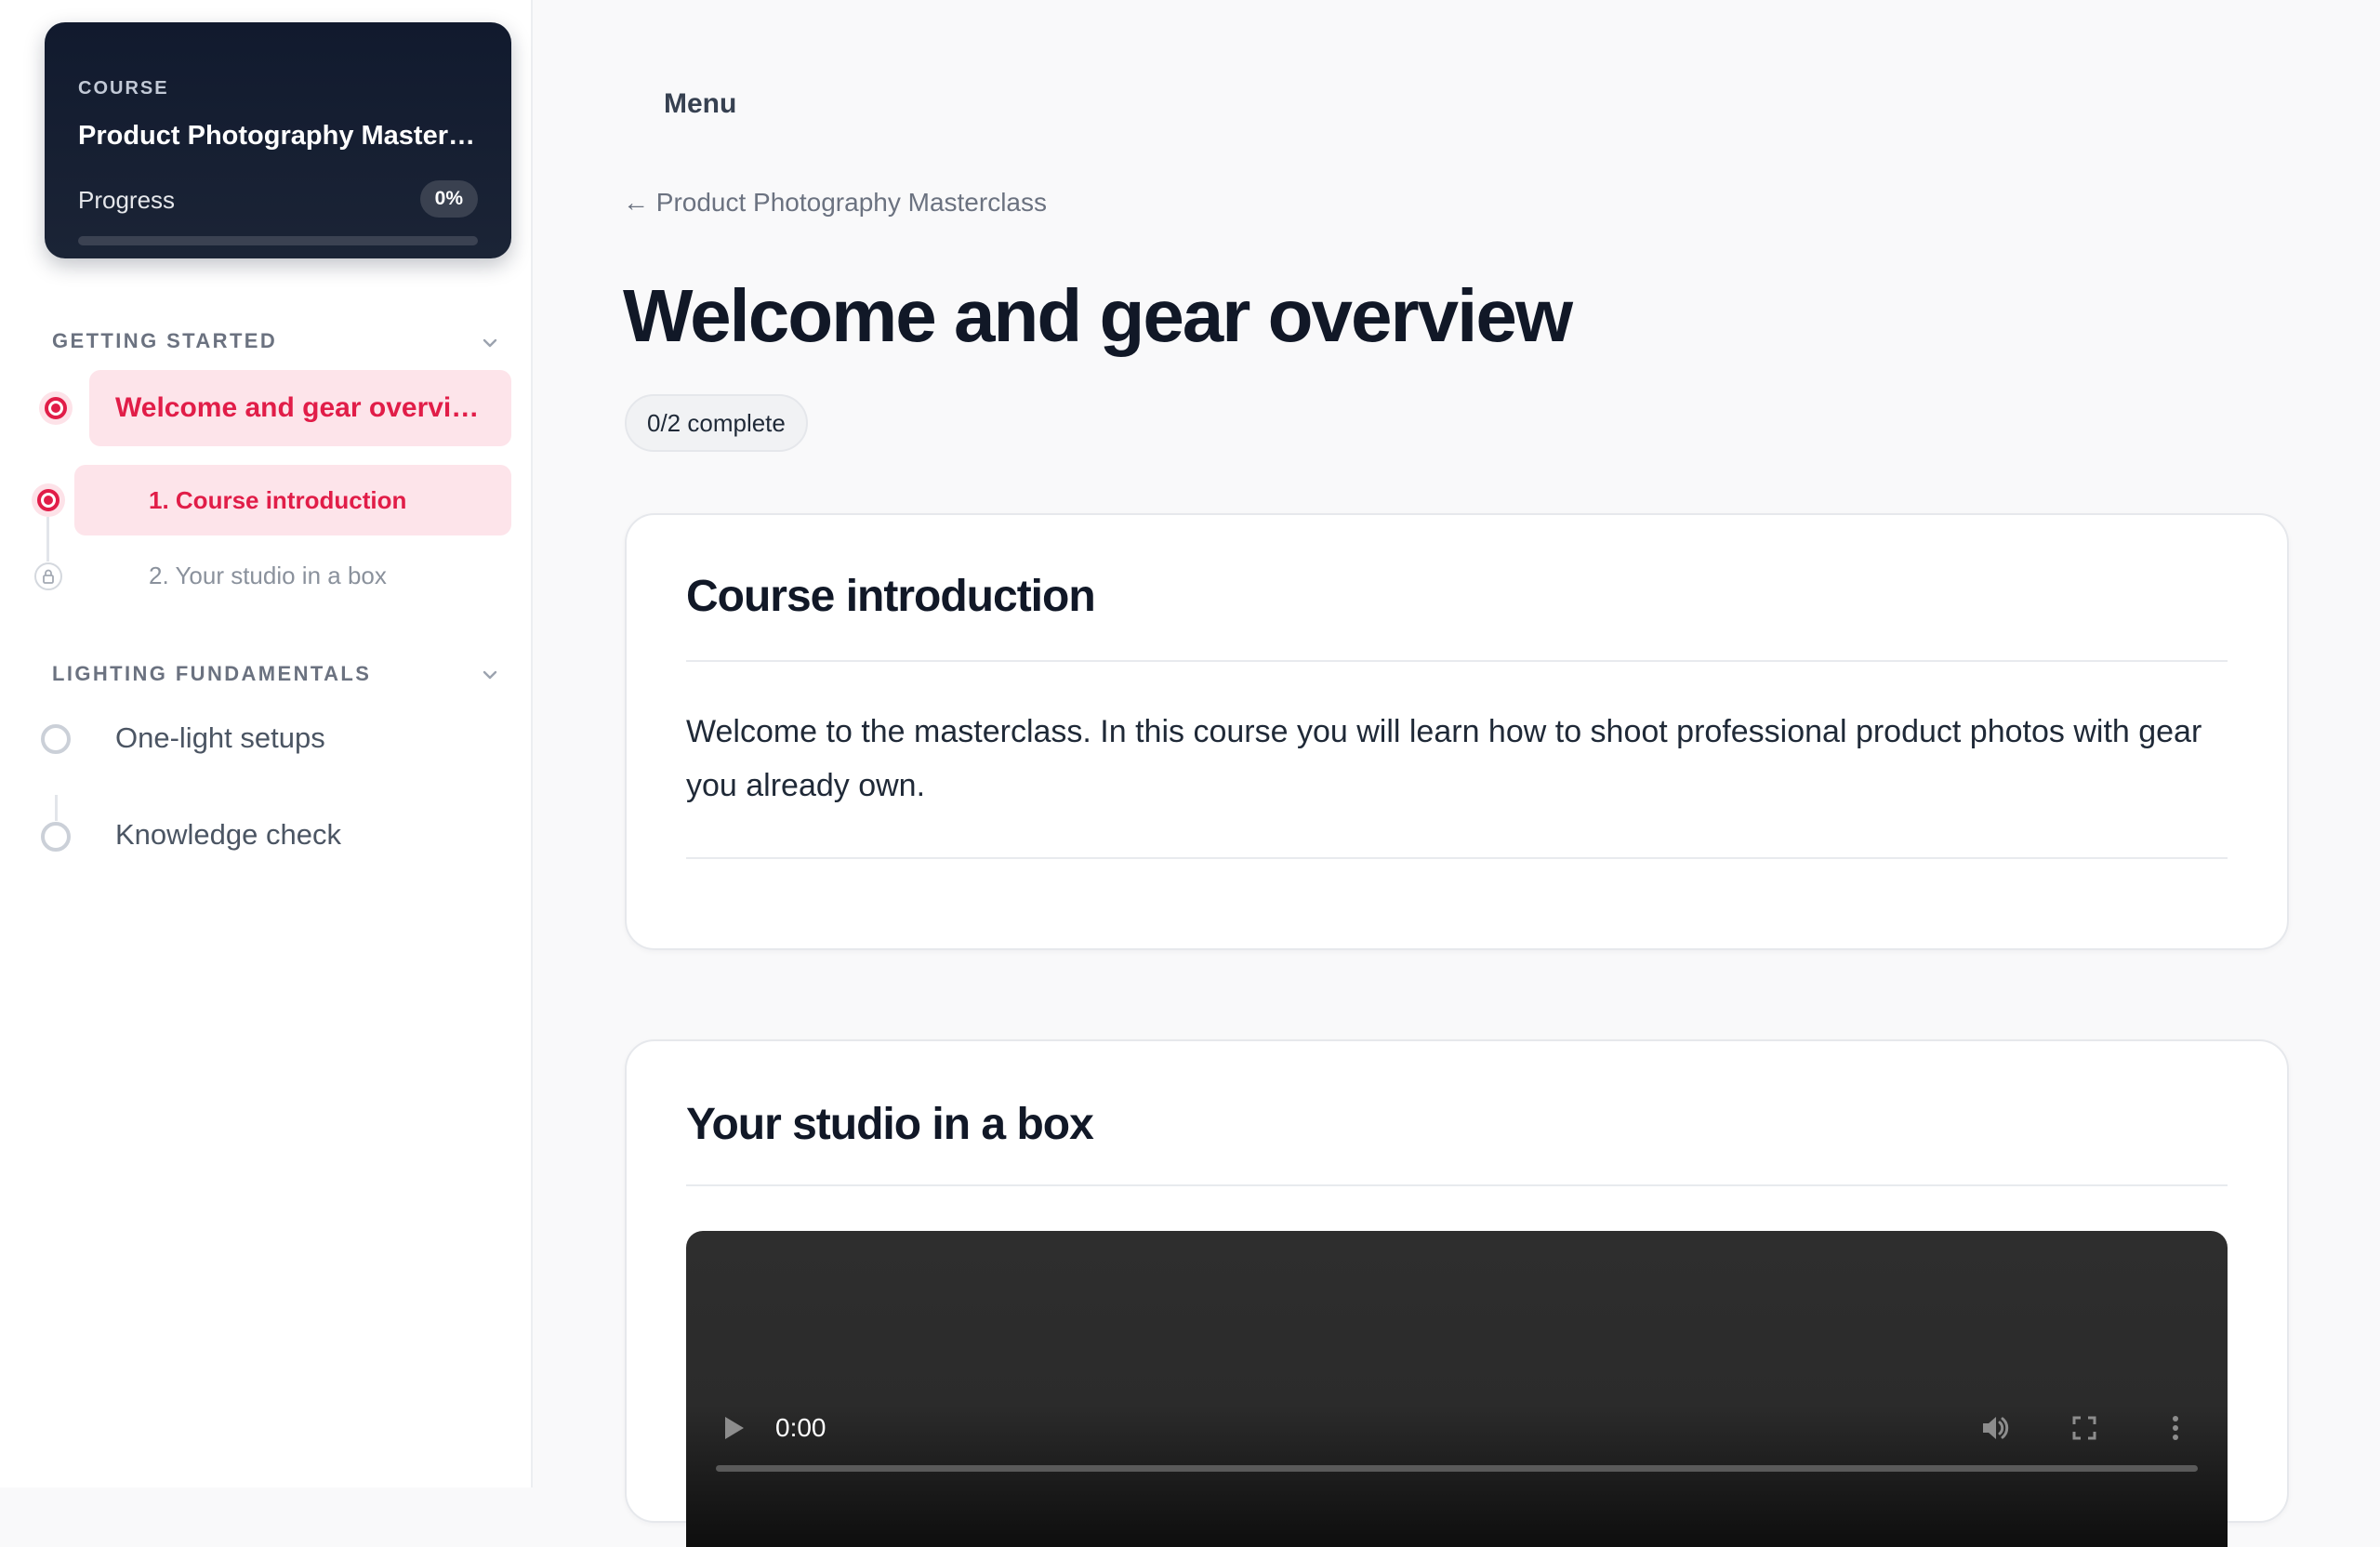  Describe the element at coordinates (127, 200) in the screenshot. I see `progress-label: Progress` at that location.